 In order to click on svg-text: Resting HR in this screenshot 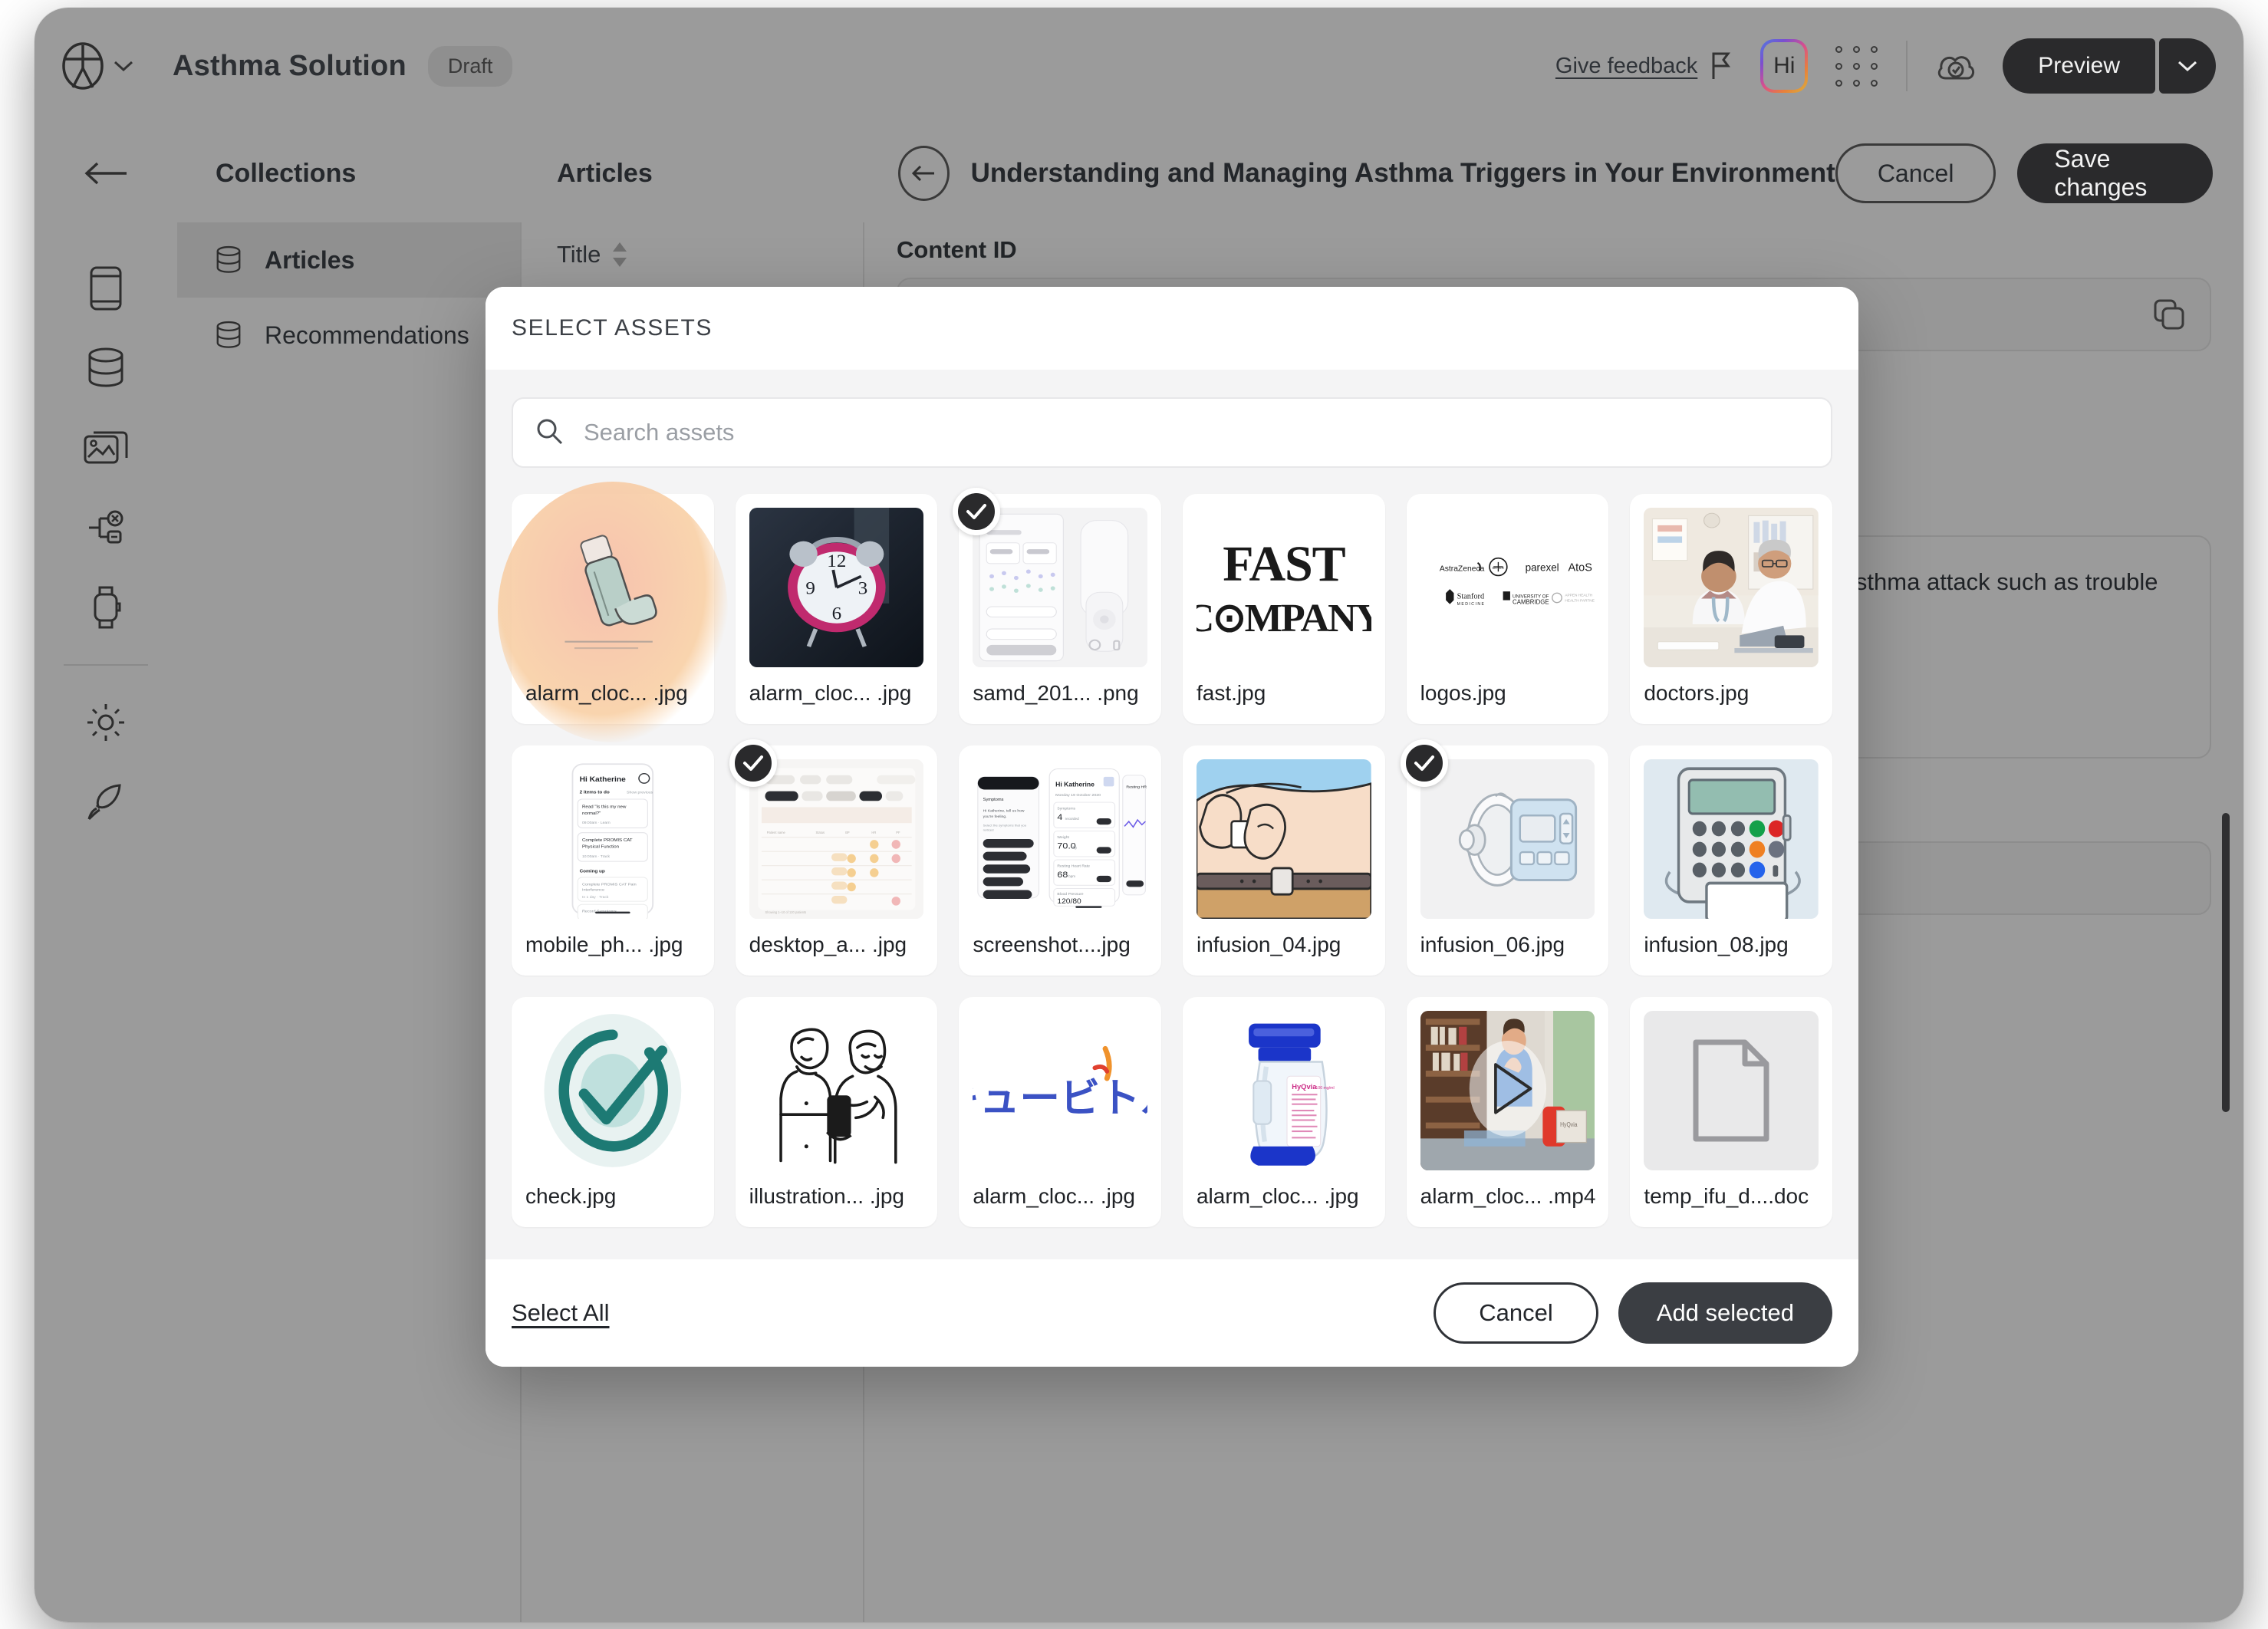, I will do `click(1137, 787)`.